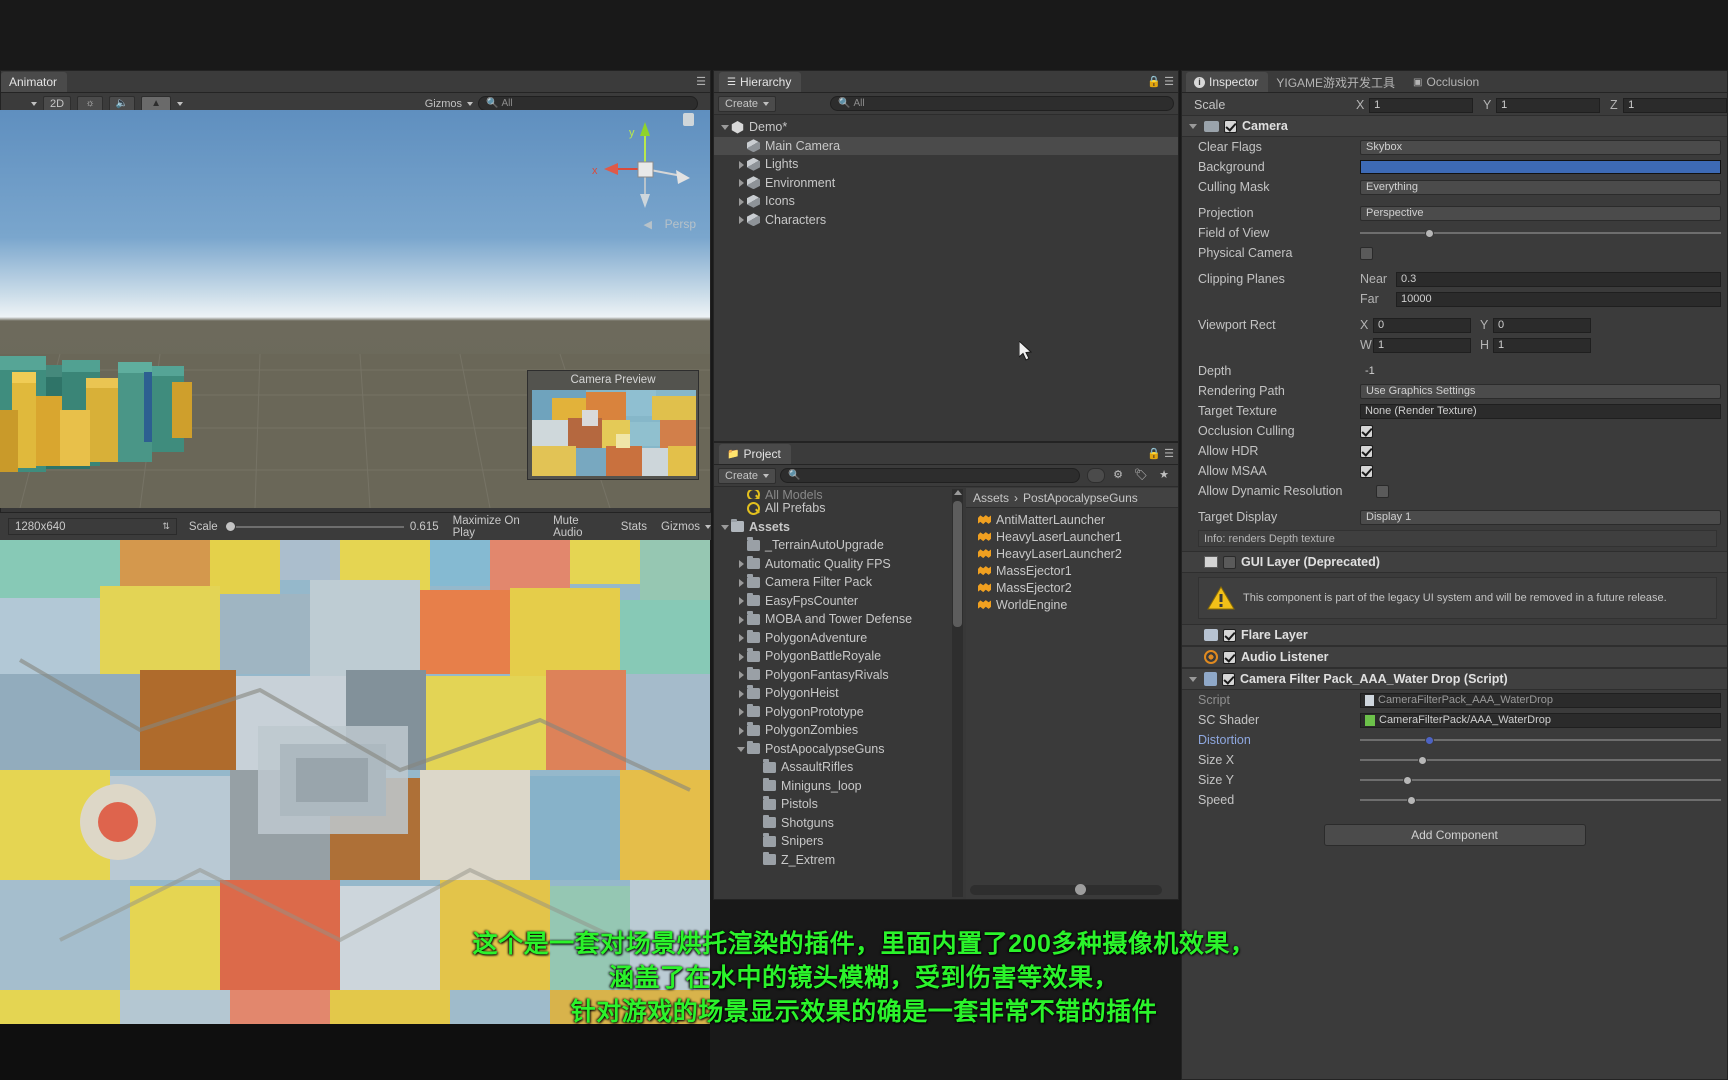 This screenshot has width=1728, height=1080. What do you see at coordinates (1540, 411) in the screenshot?
I see `target-texture-field: None (Render Texture)` at bounding box center [1540, 411].